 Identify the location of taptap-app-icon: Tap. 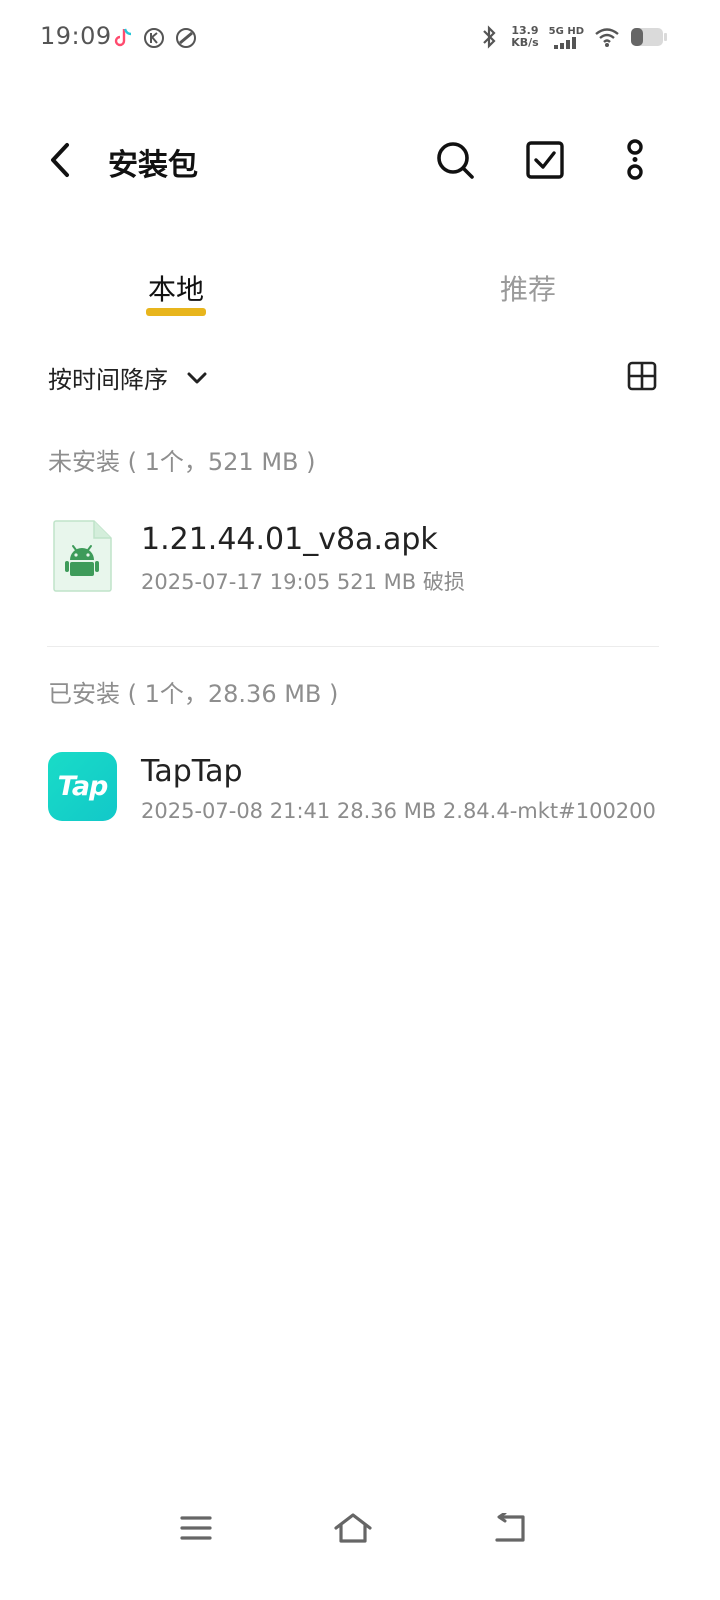
(82, 786).